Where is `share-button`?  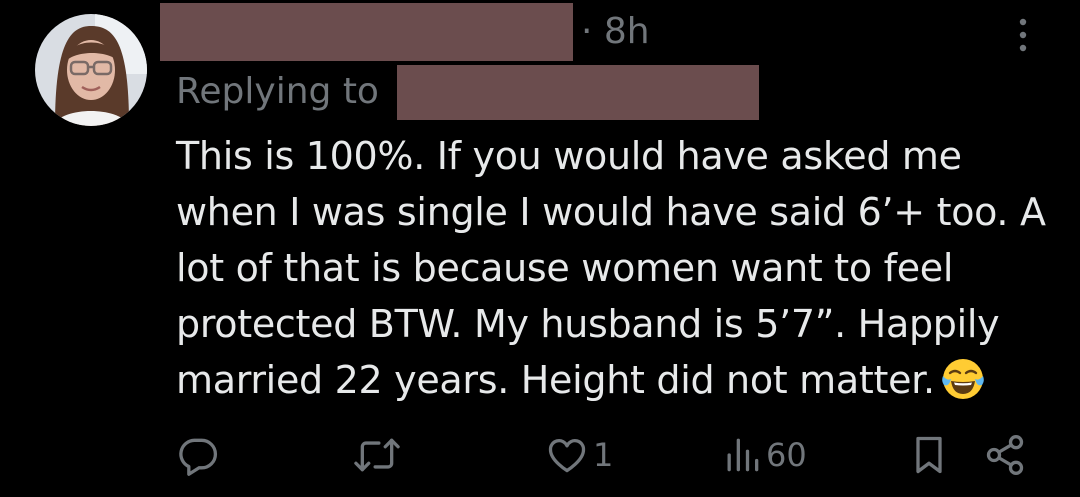 share-button is located at coordinates (1005, 455).